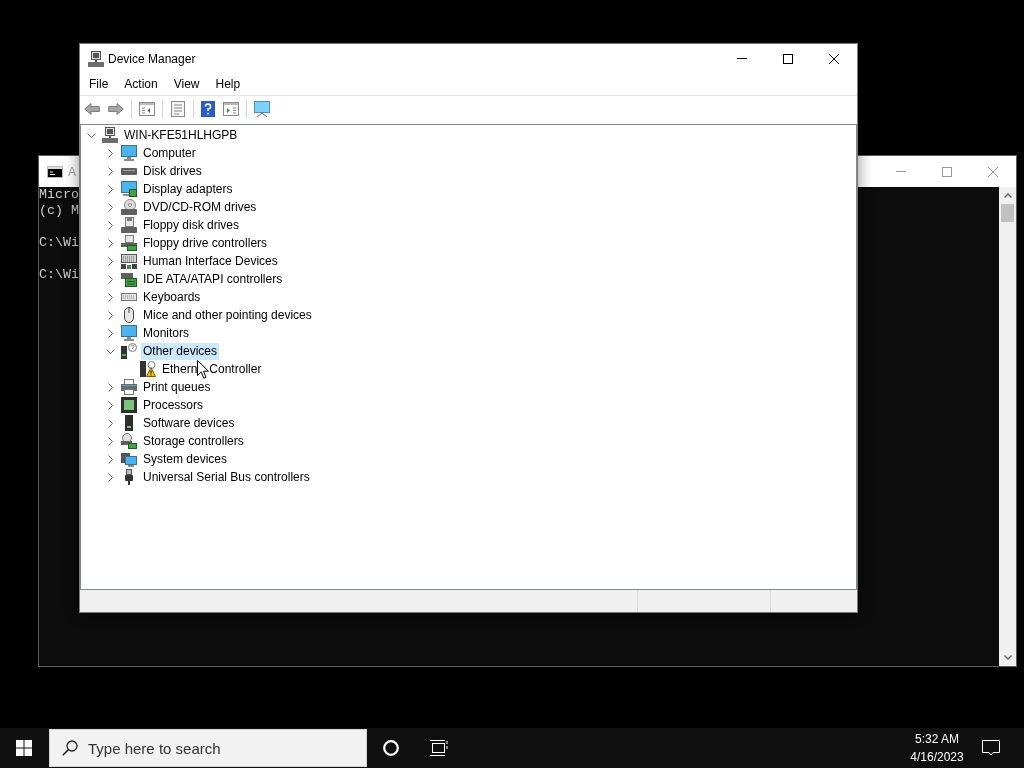 This screenshot has height=768, width=1024. I want to click on disc-drive-icon, so click(129, 207).